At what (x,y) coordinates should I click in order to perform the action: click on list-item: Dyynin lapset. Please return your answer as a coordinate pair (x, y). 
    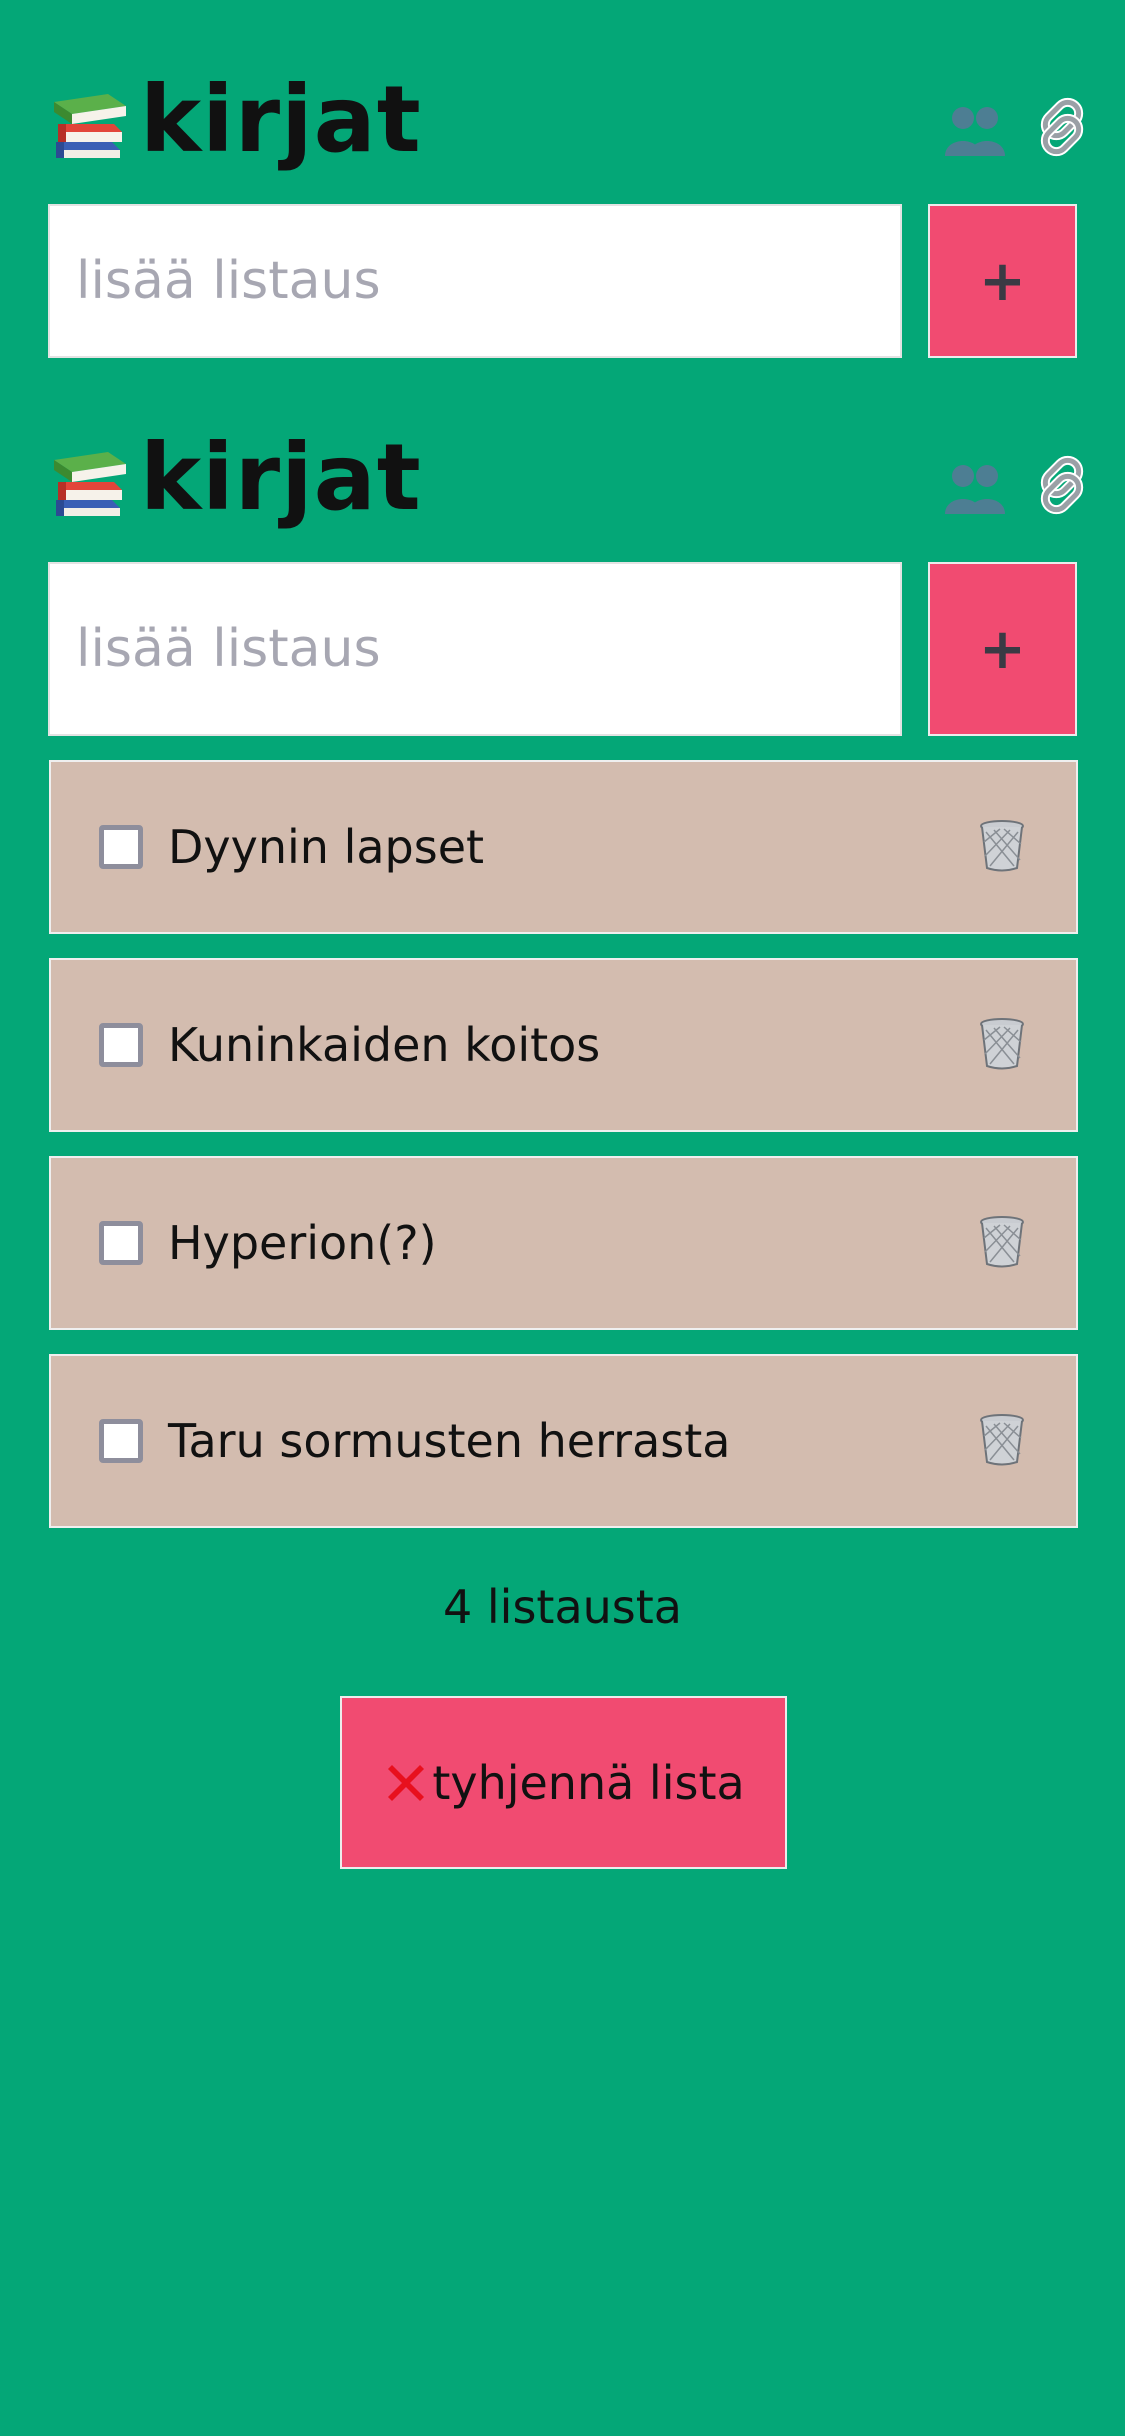
    Looking at the image, I should click on (563, 847).